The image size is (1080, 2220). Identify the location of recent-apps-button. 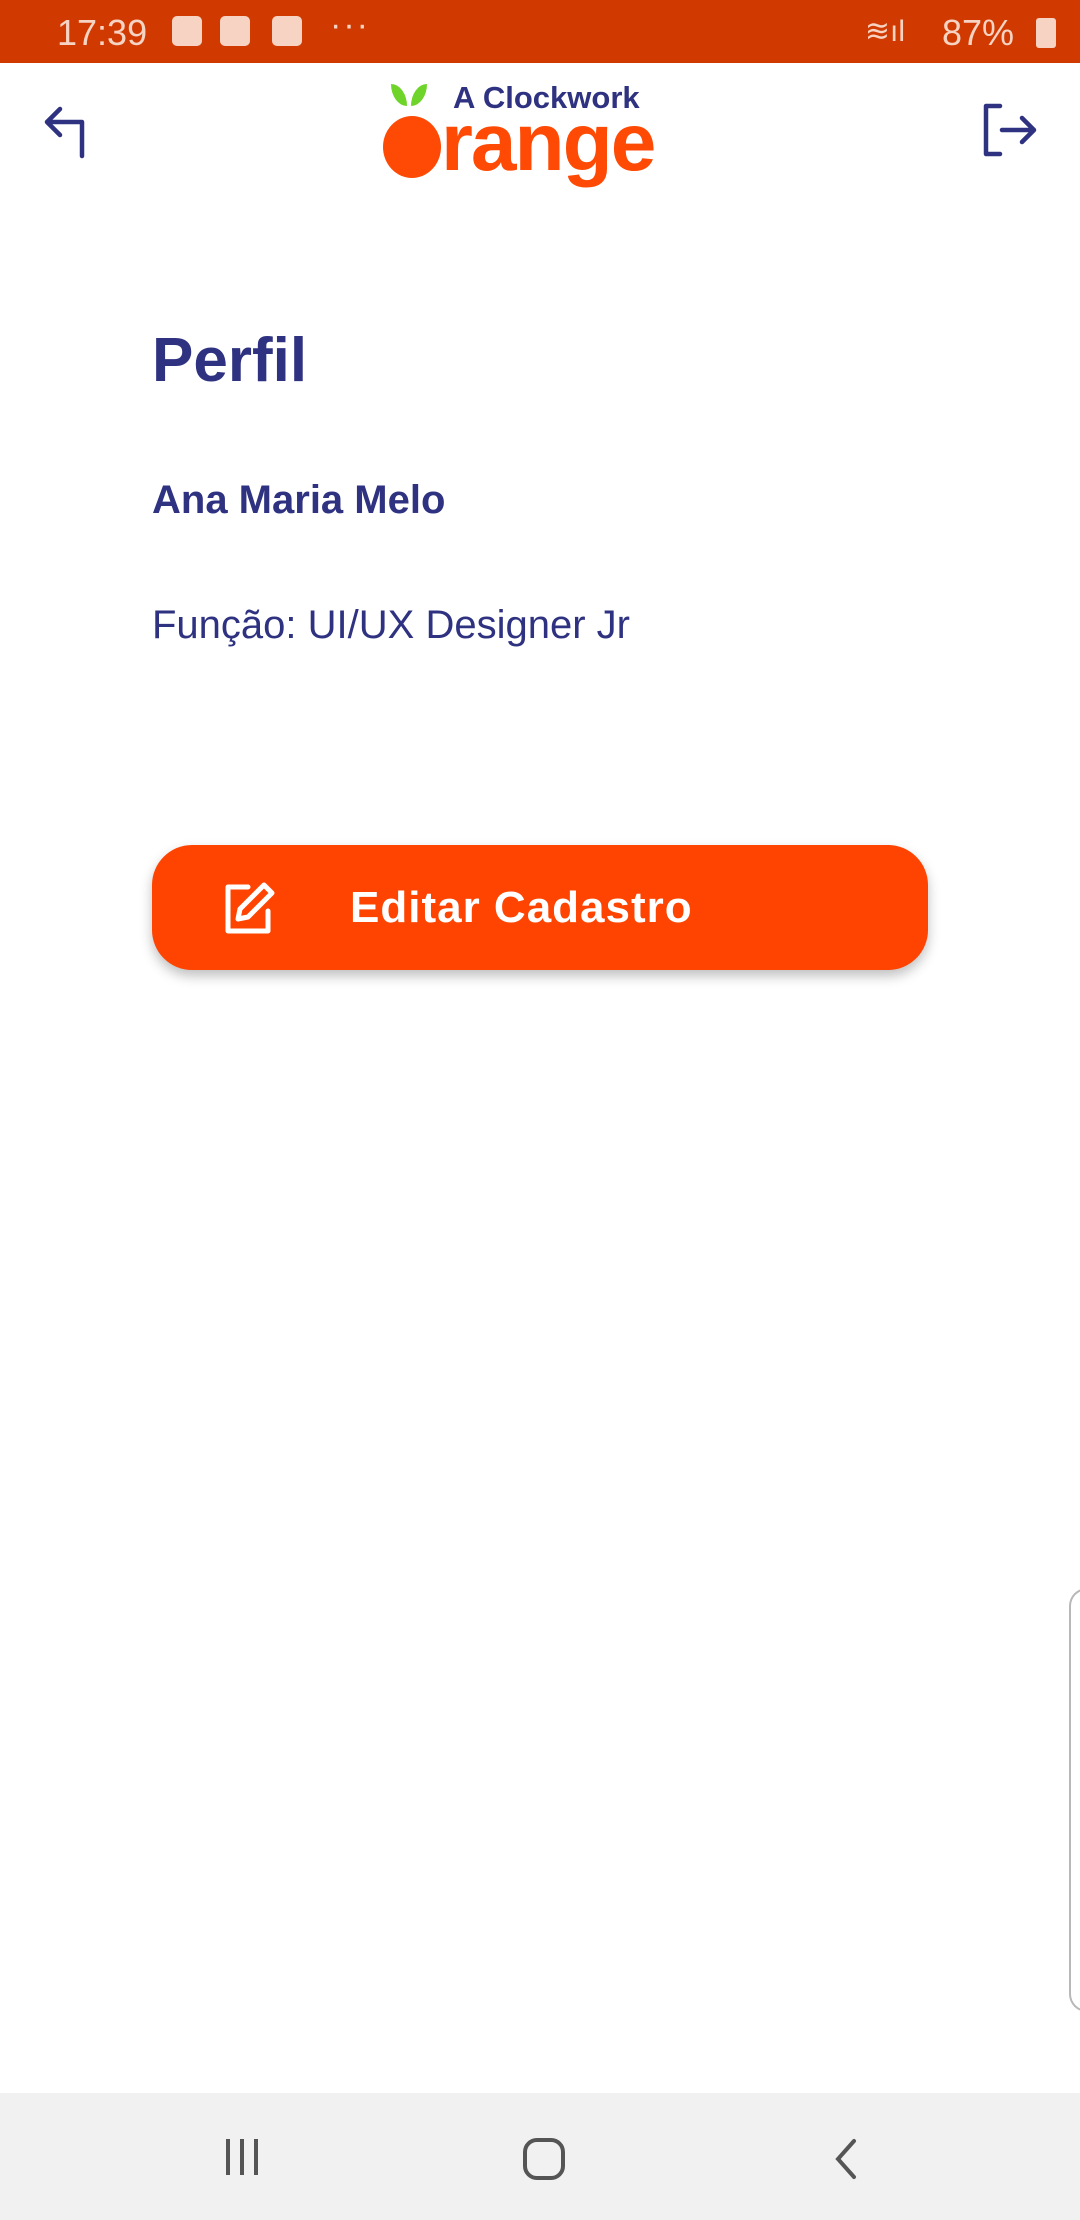
(242, 2157).